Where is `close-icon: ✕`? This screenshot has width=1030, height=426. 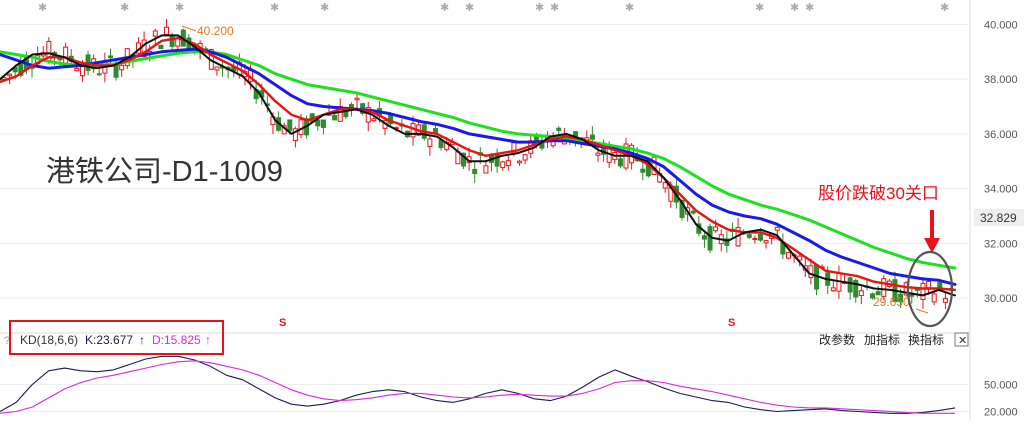
close-icon: ✕ is located at coordinates (962, 341).